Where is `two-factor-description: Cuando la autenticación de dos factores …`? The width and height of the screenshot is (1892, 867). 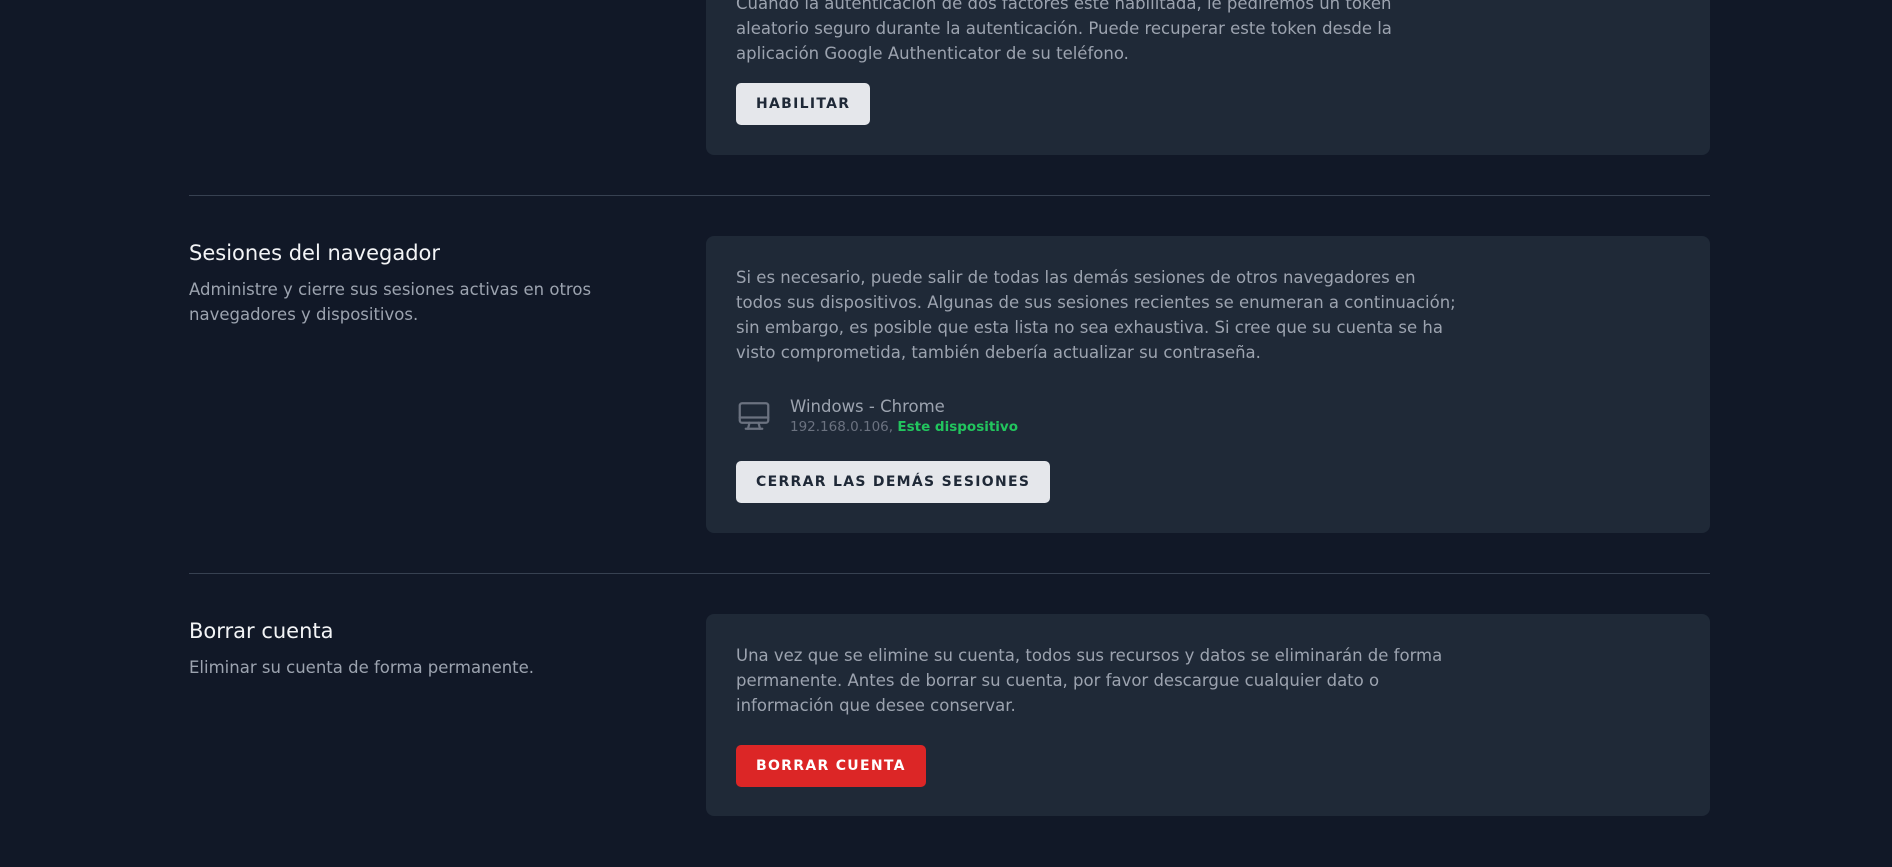 two-factor-description: Cuando la autenticación de dos factores … is located at coordinates (1064, 31).